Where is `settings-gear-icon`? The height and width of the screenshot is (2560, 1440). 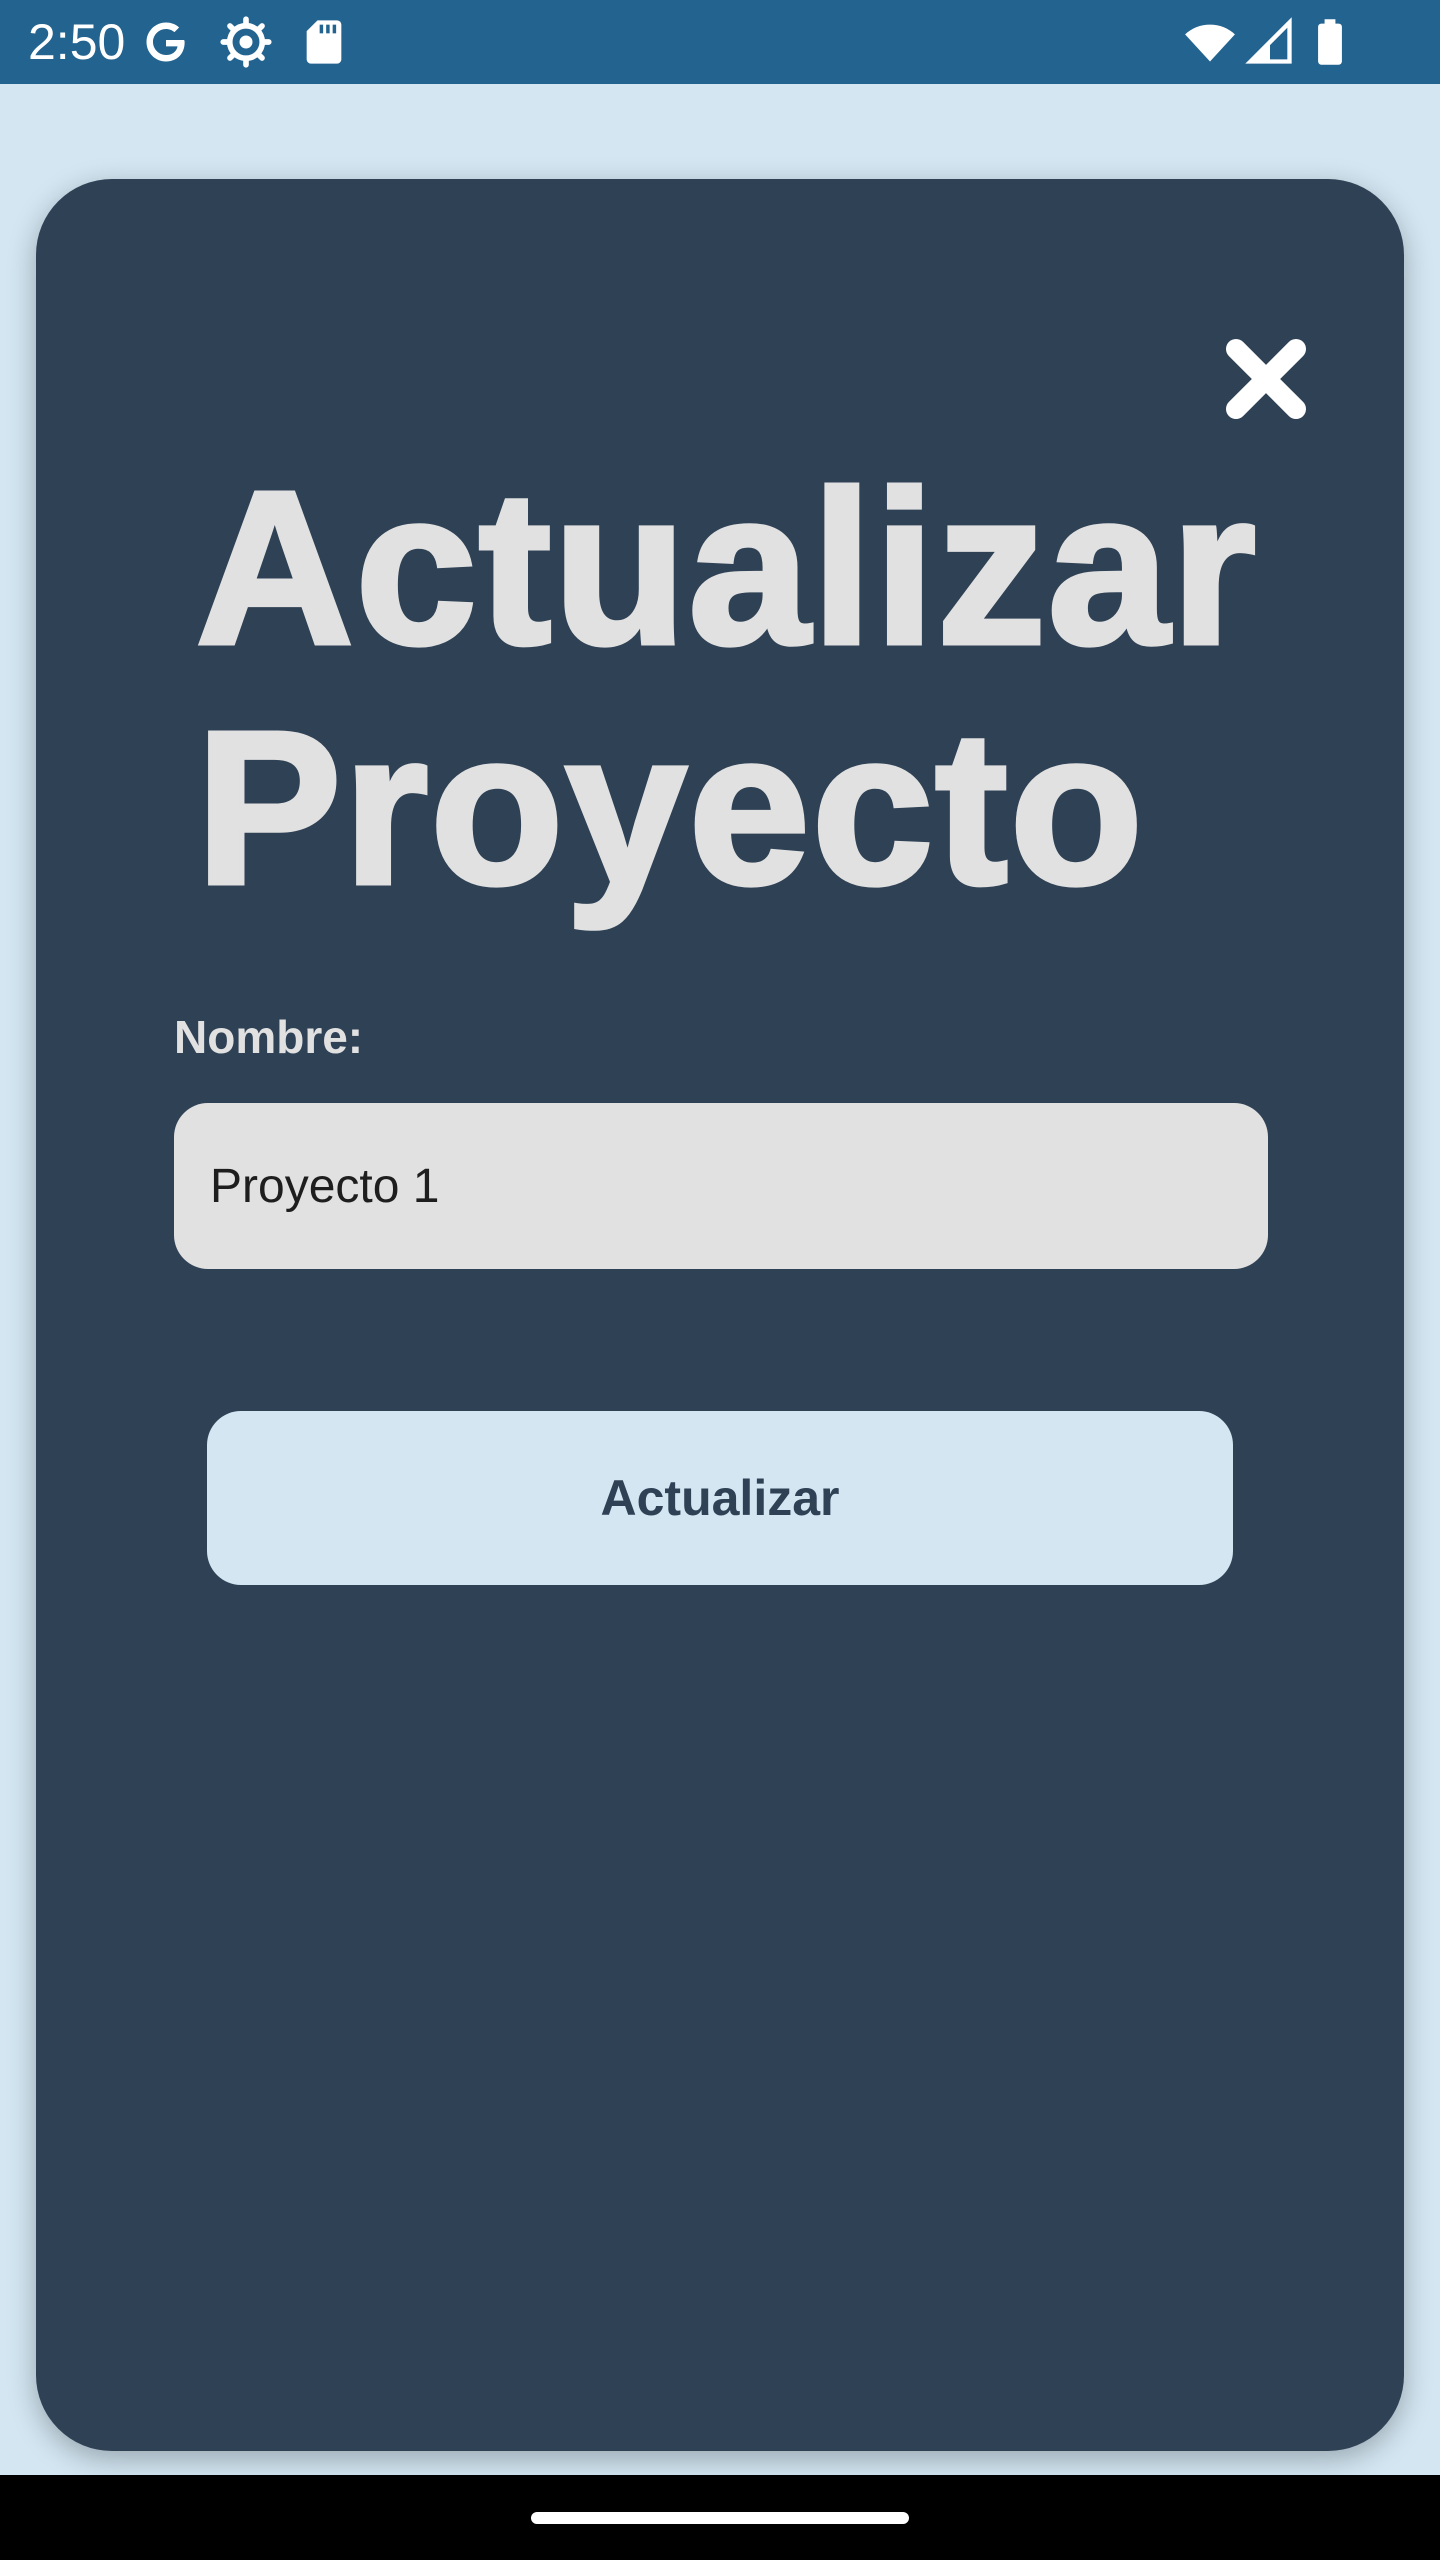
settings-gear-icon is located at coordinates (246, 42).